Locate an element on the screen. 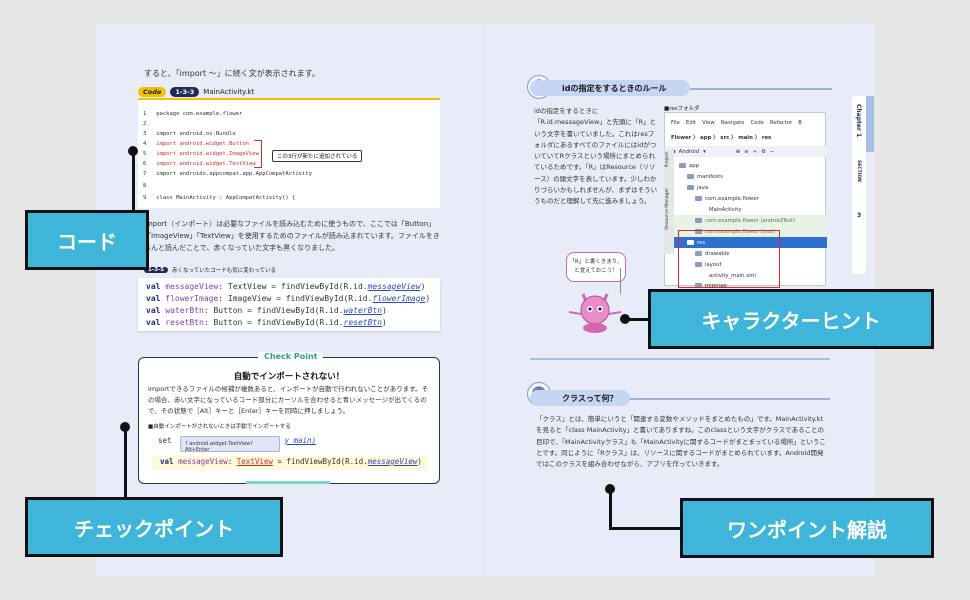  chapter-tab-highlight is located at coordinates (870, 124).